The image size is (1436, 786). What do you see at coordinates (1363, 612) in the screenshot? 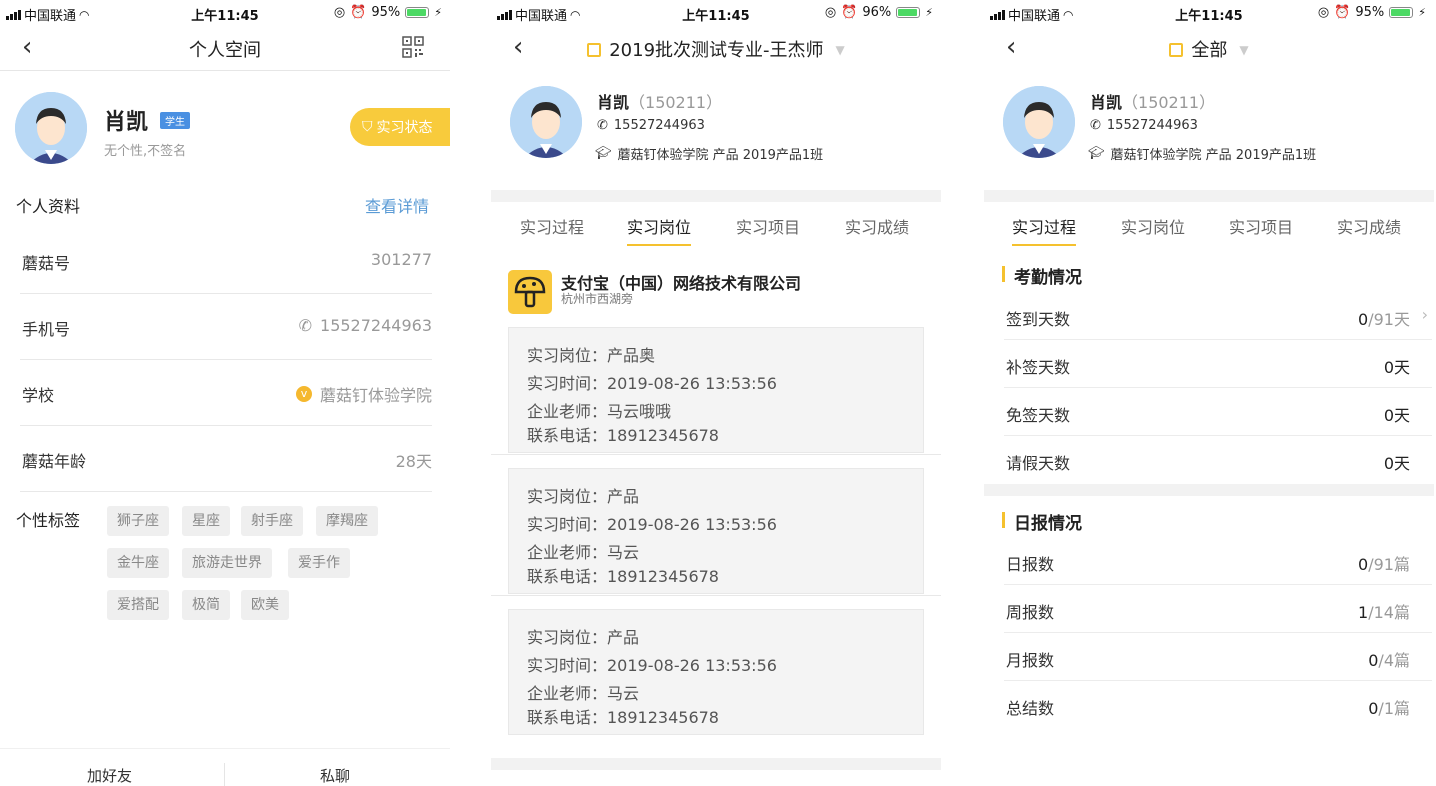
I see `value-number: 1` at bounding box center [1363, 612].